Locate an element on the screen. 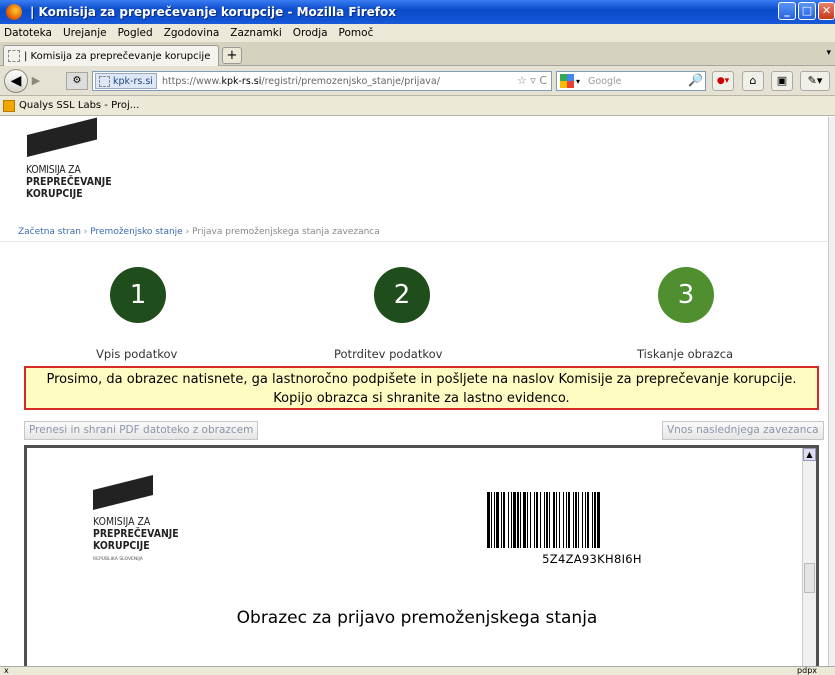  google-icon is located at coordinates (567, 81).